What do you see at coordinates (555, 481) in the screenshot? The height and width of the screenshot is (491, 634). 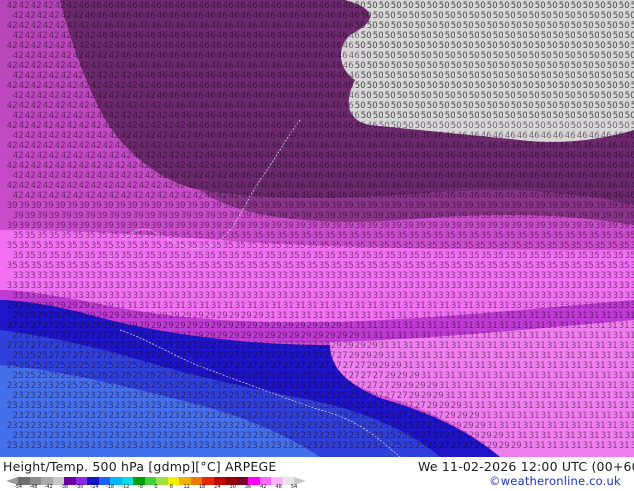 I see `credit-link: ©weatheronline.co.uk` at bounding box center [555, 481].